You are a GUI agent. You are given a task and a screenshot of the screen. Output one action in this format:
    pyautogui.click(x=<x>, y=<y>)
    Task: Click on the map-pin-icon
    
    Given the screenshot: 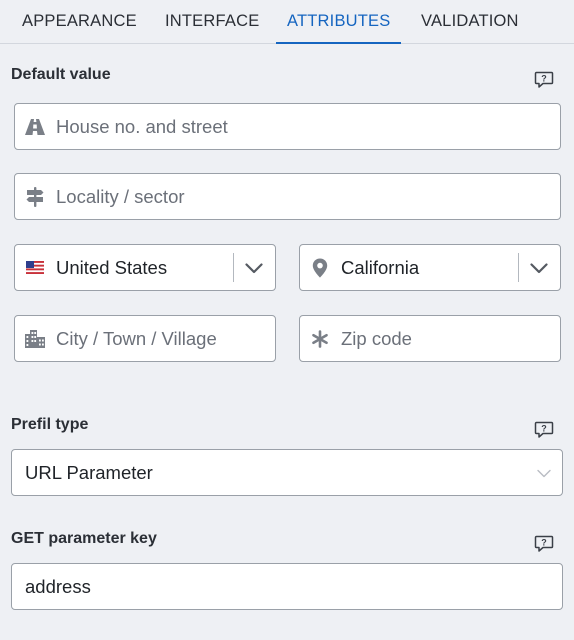 What is the action you would take?
    pyautogui.click(x=320, y=268)
    